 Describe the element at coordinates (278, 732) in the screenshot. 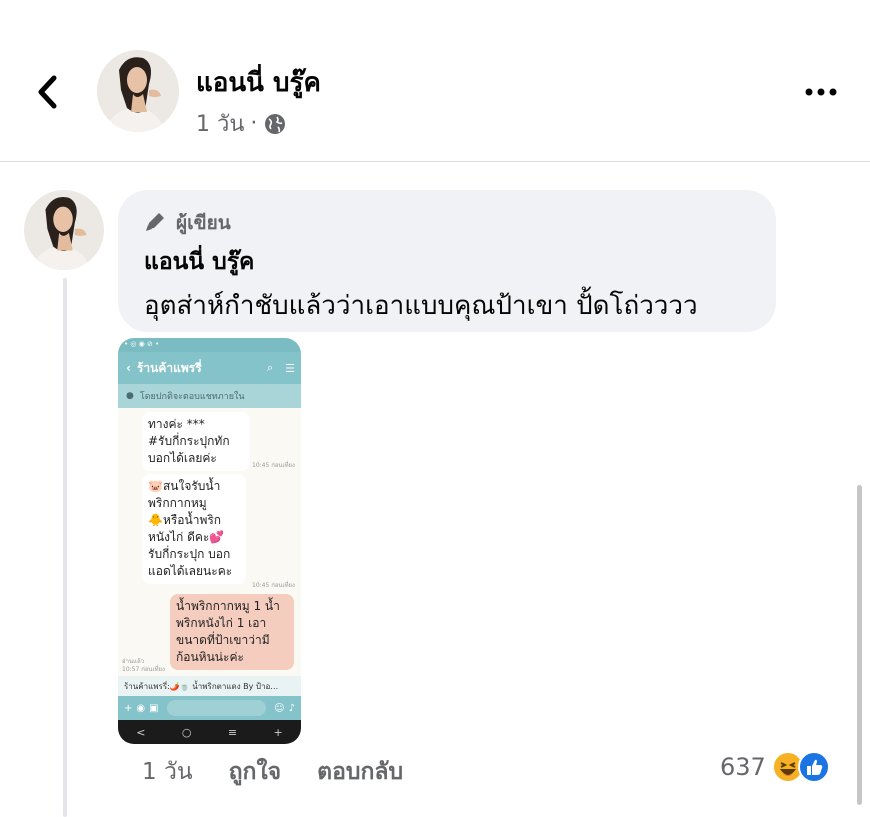

I see `nav-plus-icon: +` at that location.